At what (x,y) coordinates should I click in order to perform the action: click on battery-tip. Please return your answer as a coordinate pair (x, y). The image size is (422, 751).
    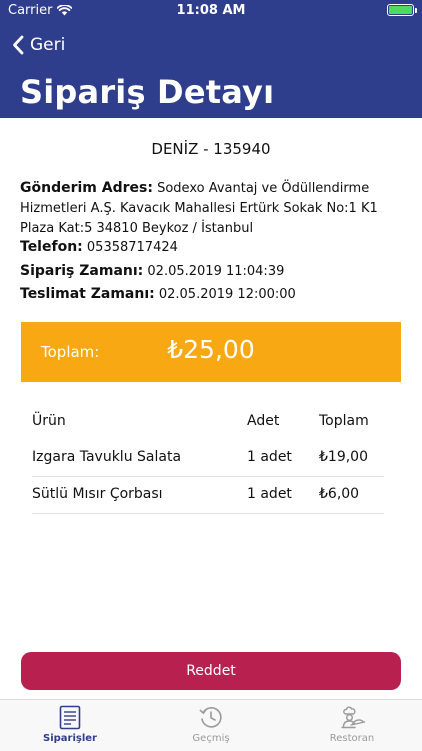
    Looking at the image, I should click on (416, 10).